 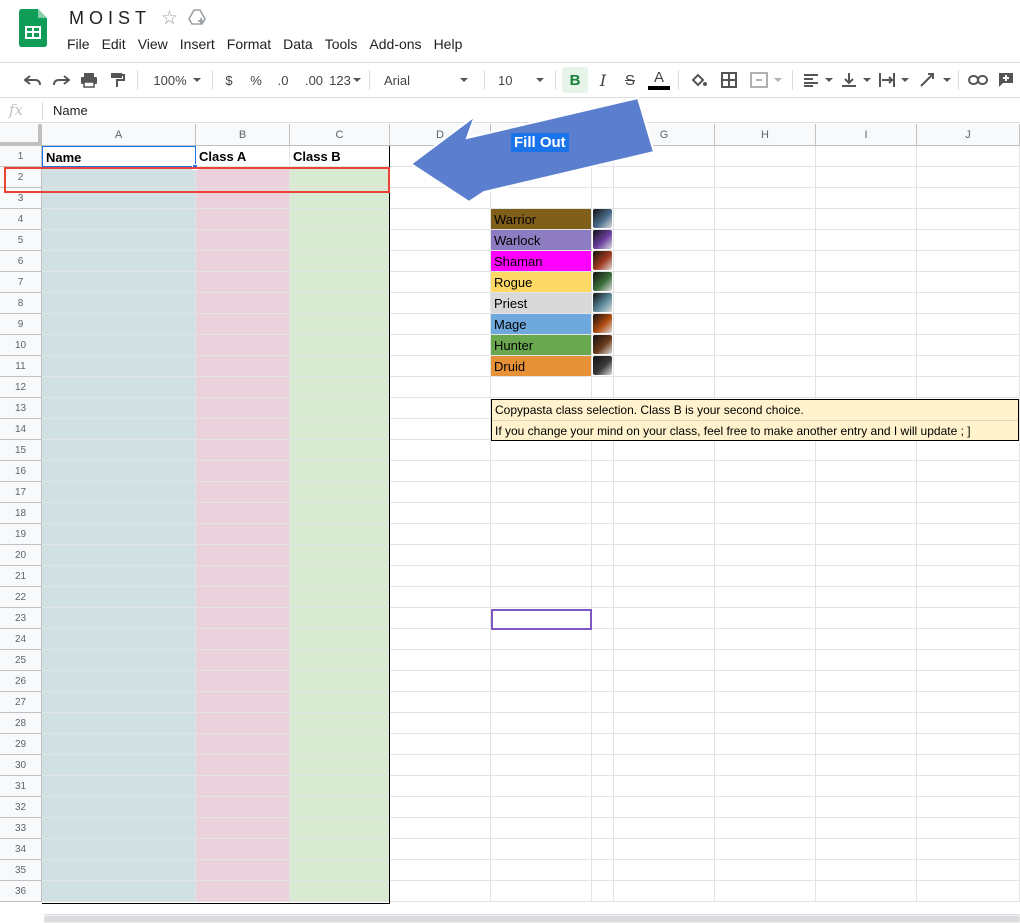 I want to click on class-name-cell: Warrior, so click(x=541, y=219).